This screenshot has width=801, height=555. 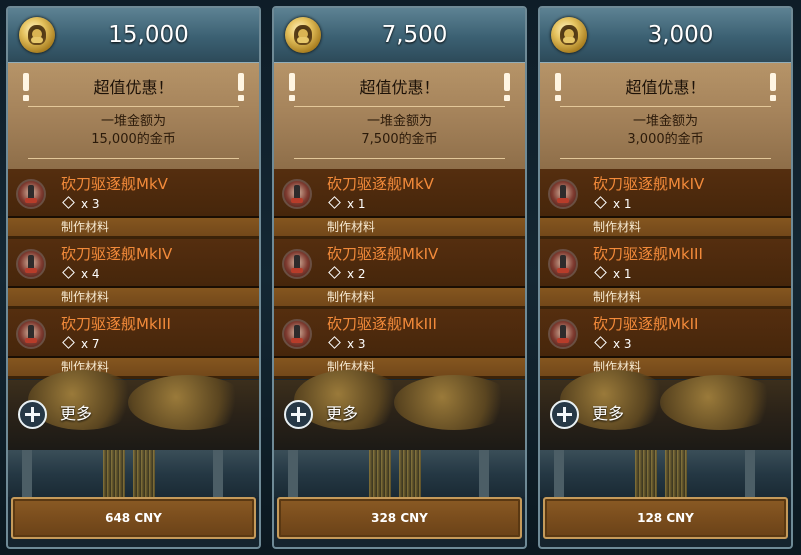 What do you see at coordinates (133, 139) in the screenshot?
I see `promo-line-2: 15,000的金币` at bounding box center [133, 139].